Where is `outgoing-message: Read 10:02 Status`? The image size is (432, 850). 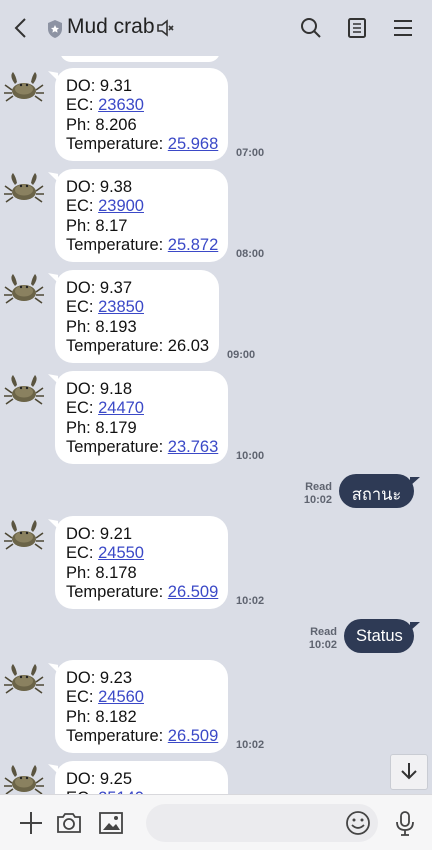 outgoing-message: Read 10:02 Status is located at coordinates (216, 639).